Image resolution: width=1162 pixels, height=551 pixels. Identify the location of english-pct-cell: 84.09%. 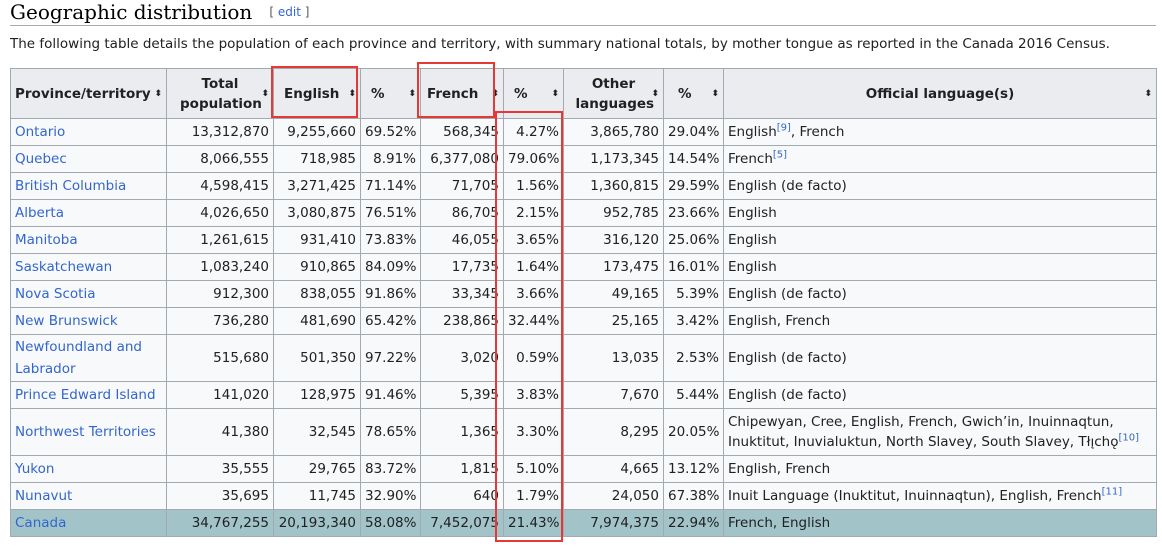
(390, 267).